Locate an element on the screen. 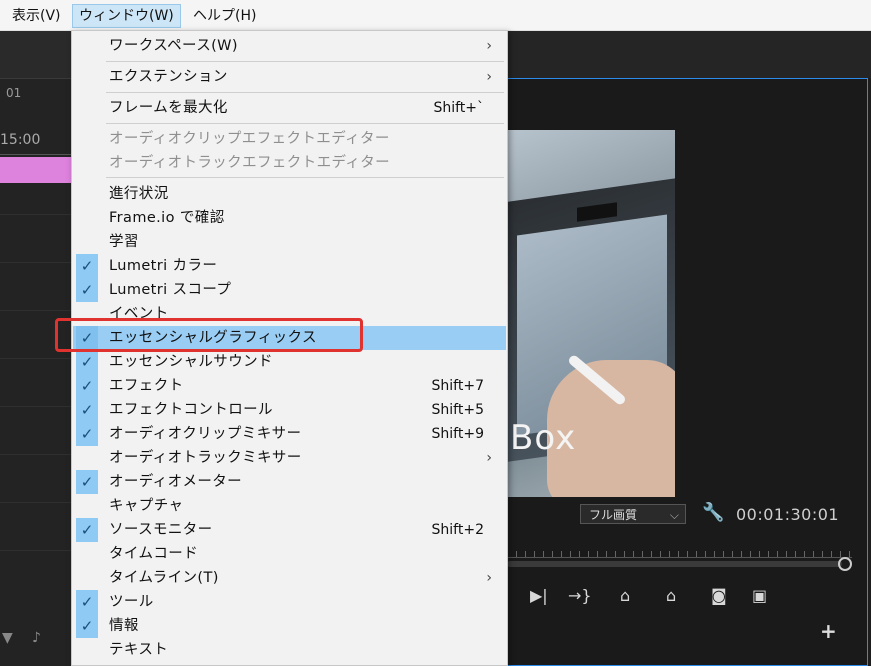  menu-item-tools: ✓ ツール is located at coordinates (289, 602).